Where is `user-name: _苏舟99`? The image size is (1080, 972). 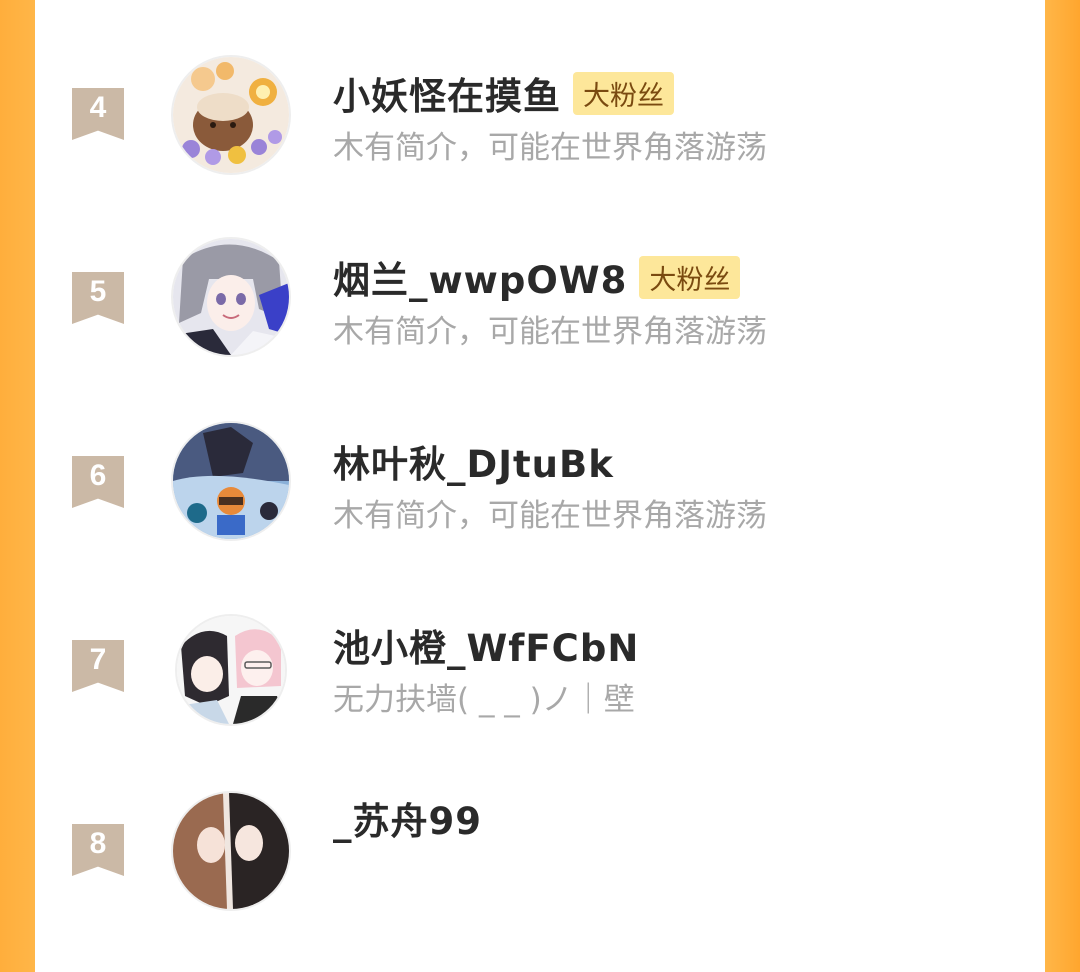 user-name: _苏舟99 is located at coordinates (407, 818).